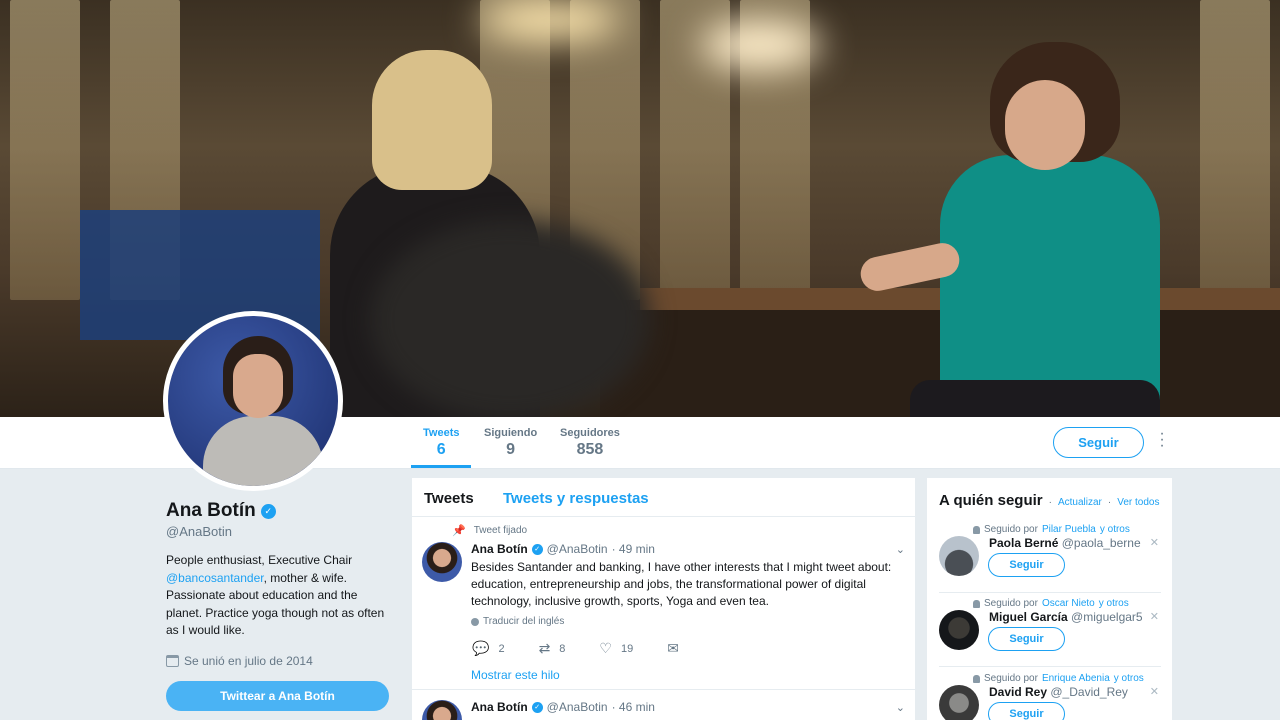 This screenshot has width=1280, height=720. I want to click on tweet-item: Ana Botín ✓ @AnaBotin · 46 min ⌄, so click(663, 705).